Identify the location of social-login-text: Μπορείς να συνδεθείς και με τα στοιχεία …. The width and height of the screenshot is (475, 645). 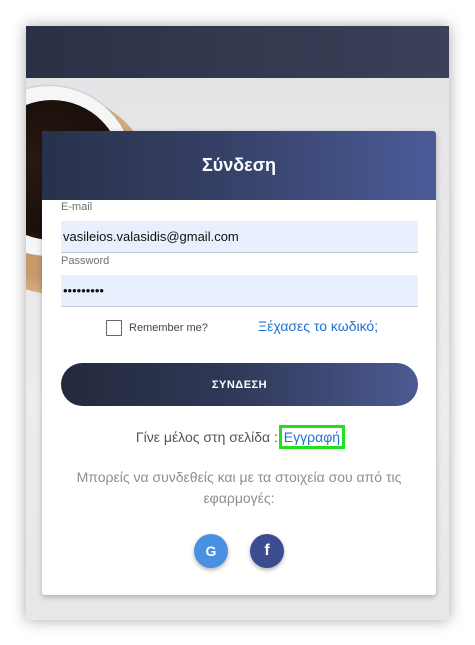
(239, 487).